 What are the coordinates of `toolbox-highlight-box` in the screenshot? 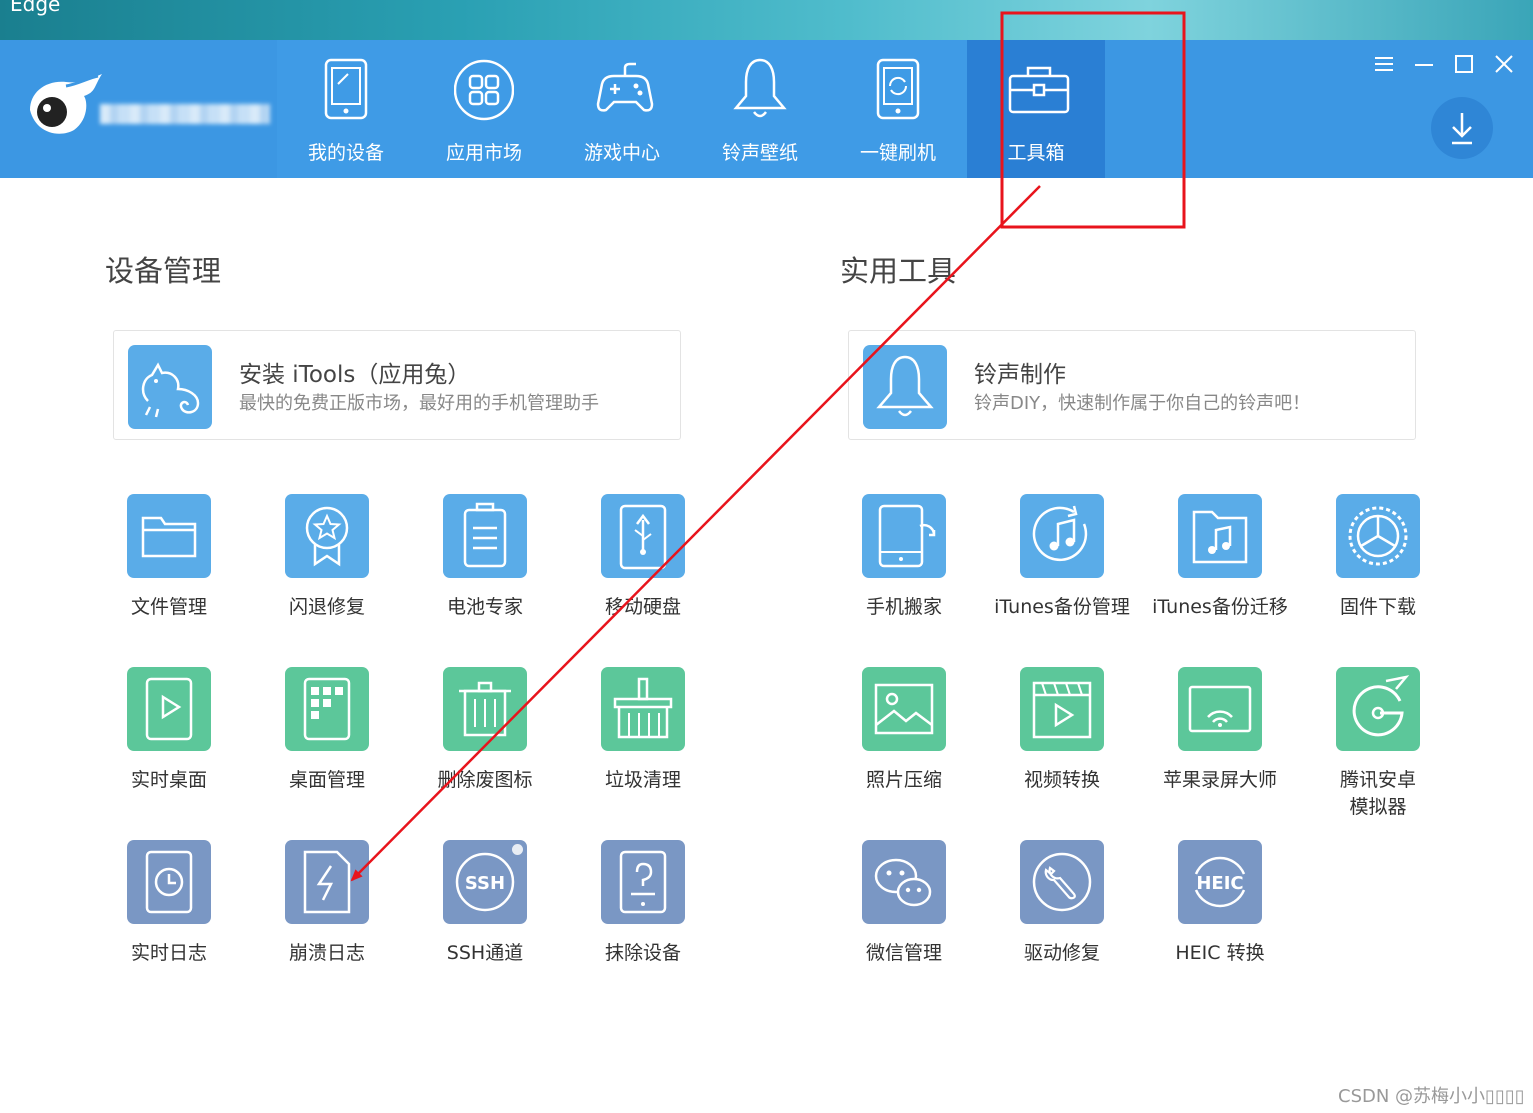 It's located at (1093, 120).